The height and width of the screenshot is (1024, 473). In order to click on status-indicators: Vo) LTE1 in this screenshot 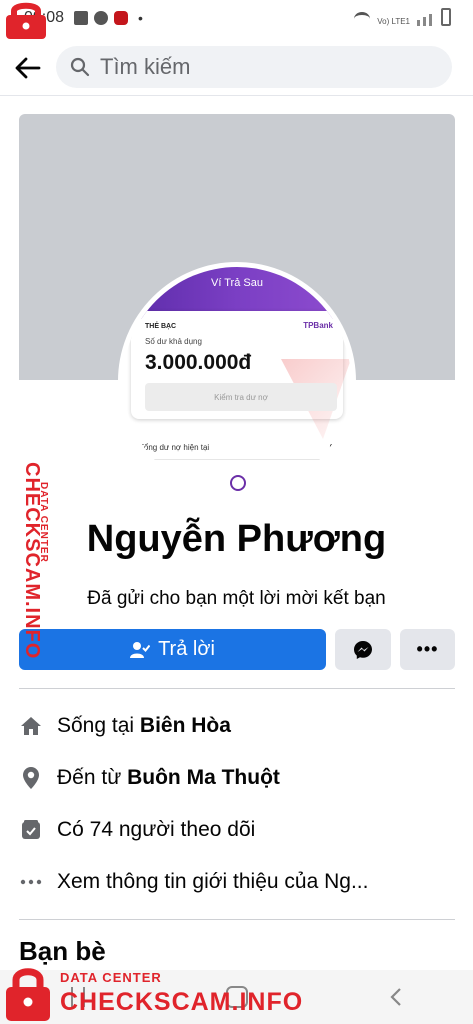, I will do `click(402, 17)`.